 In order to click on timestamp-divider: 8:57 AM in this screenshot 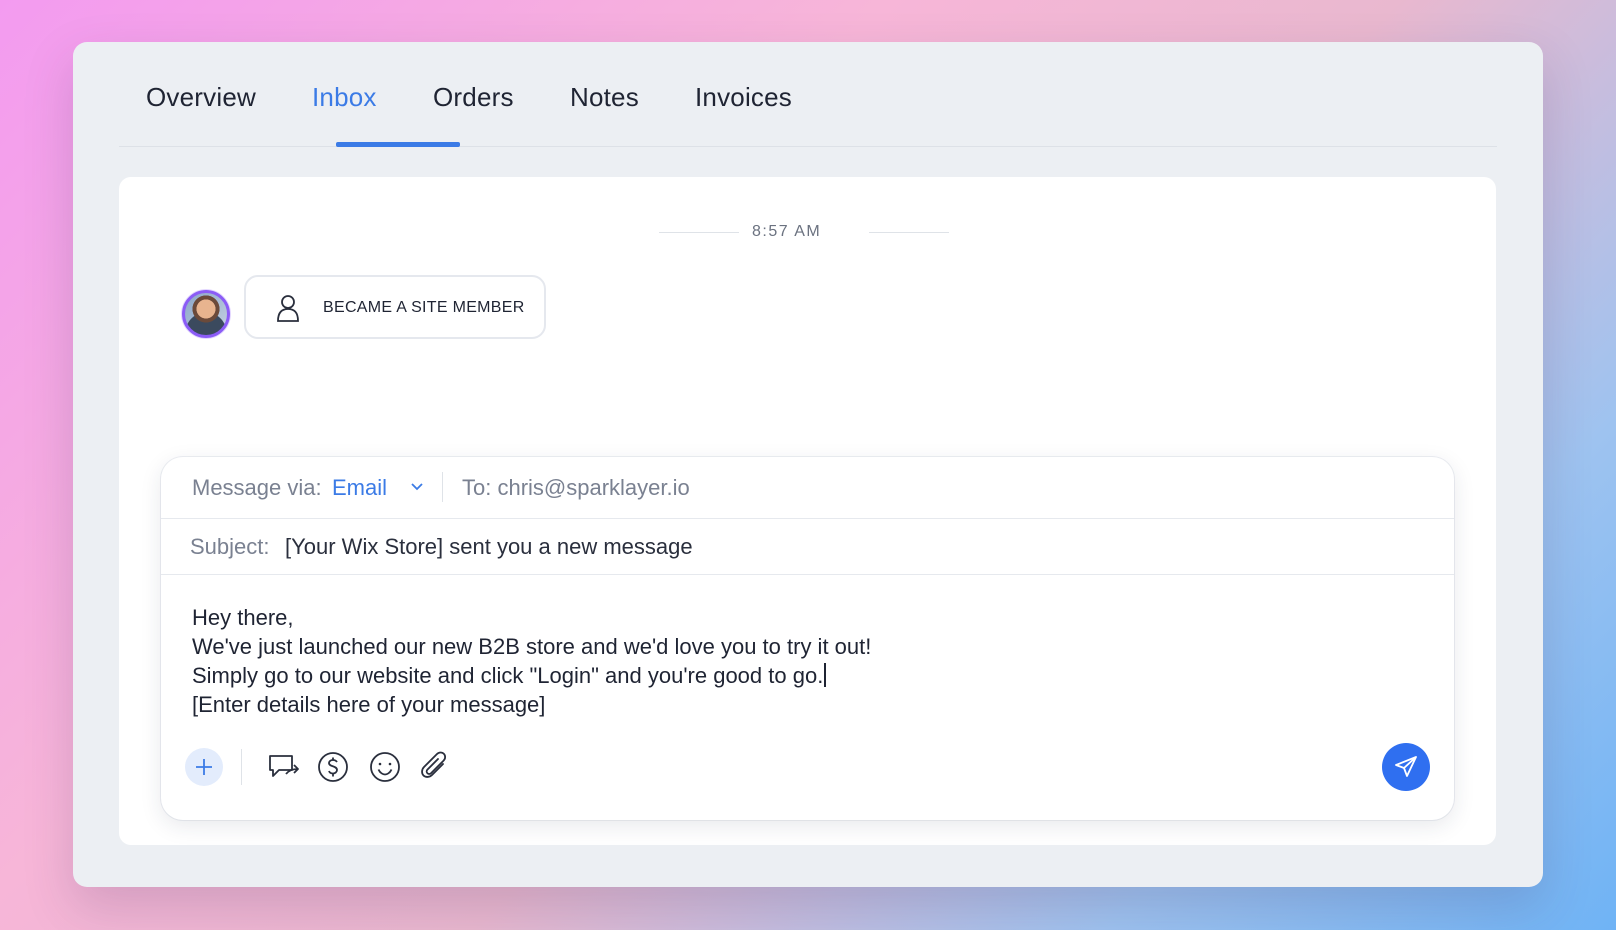, I will do `click(807, 233)`.